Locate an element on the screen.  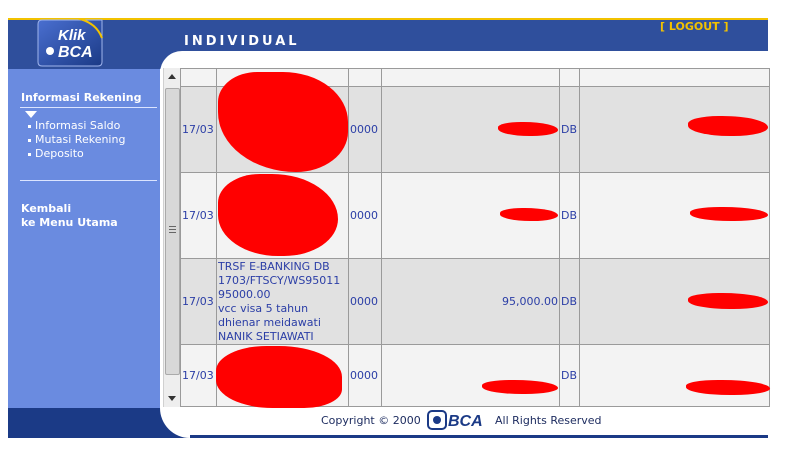
scroll-down-arrow-icon is located at coordinates (172, 398).